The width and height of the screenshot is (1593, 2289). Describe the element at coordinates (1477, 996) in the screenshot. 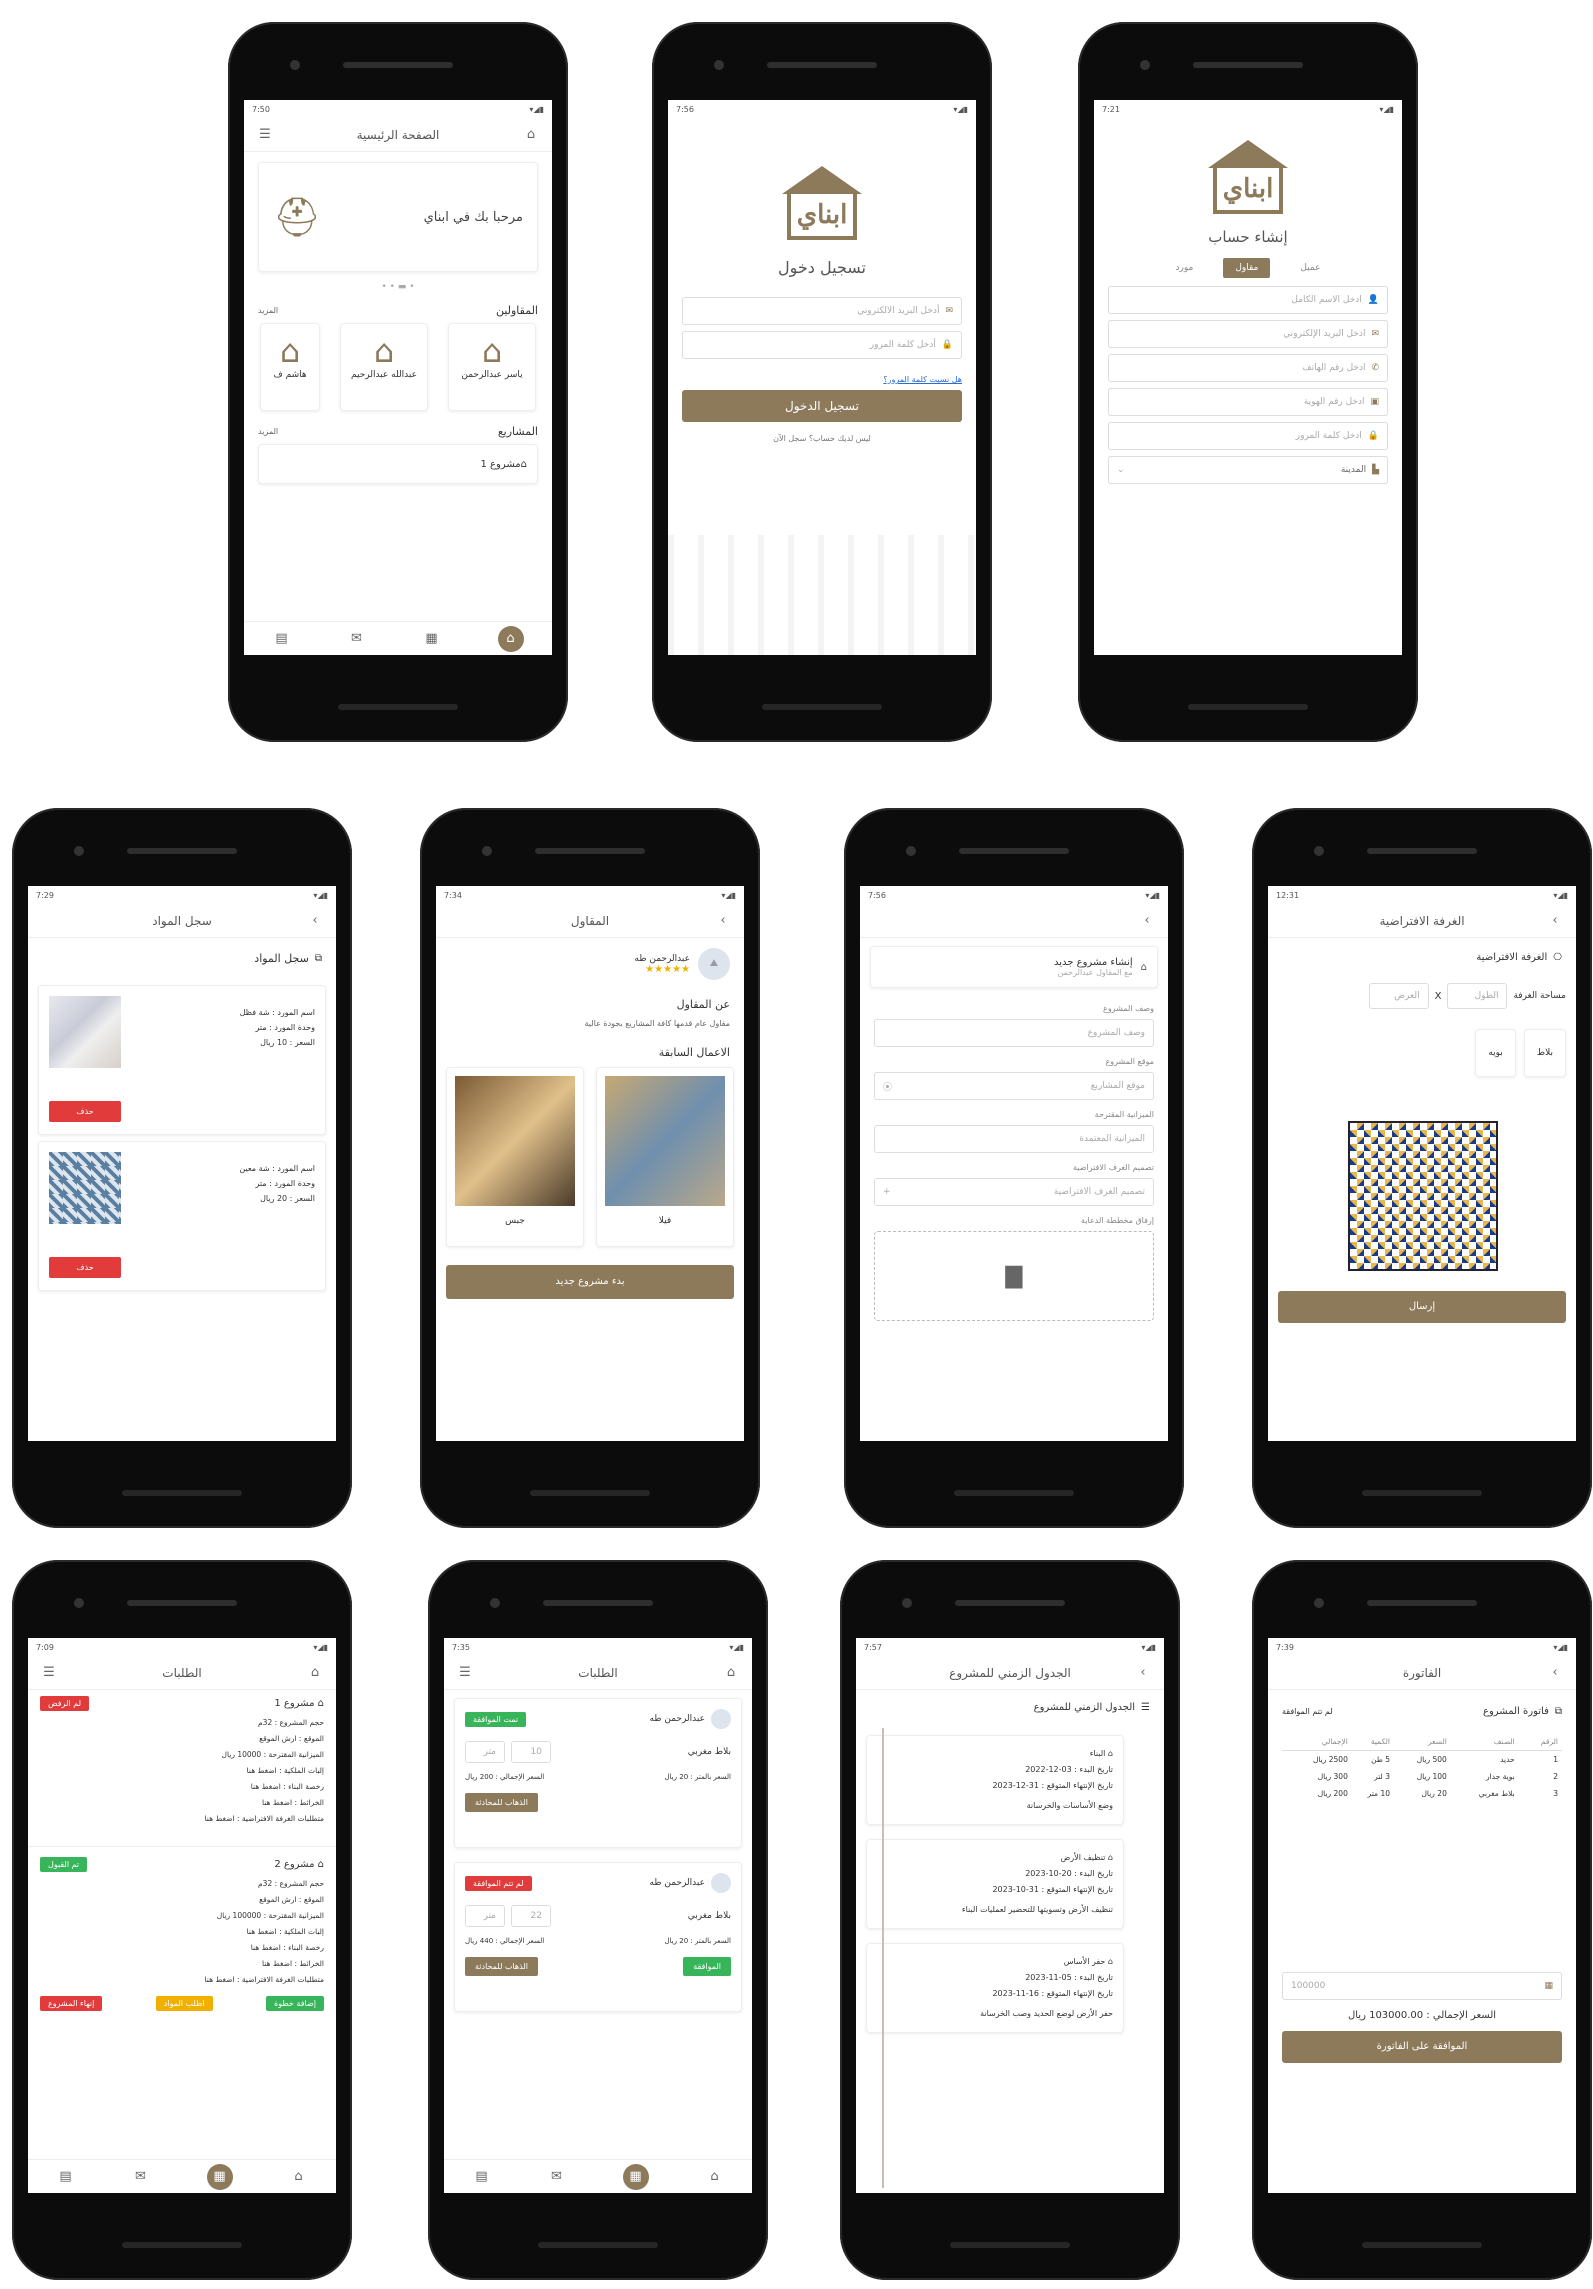

I see `length-field: الطول` at that location.